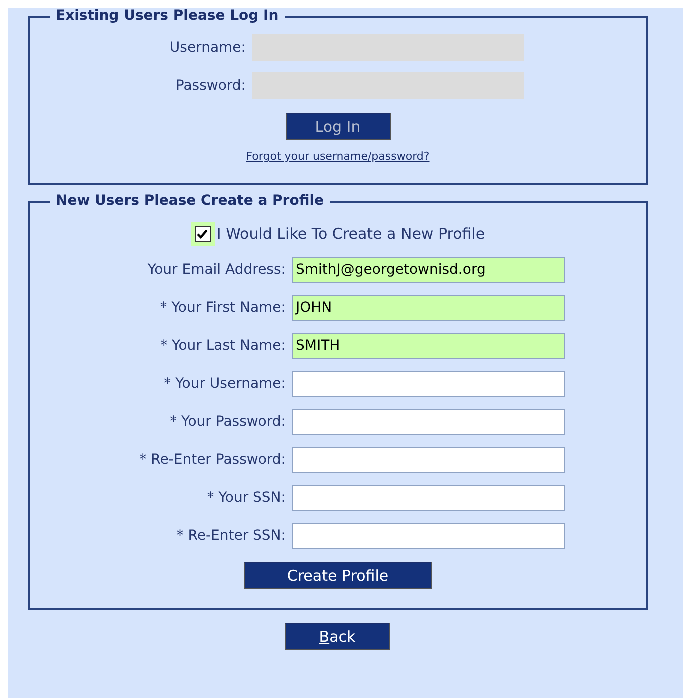  I want to click on input-field: JOHN, so click(428, 308).